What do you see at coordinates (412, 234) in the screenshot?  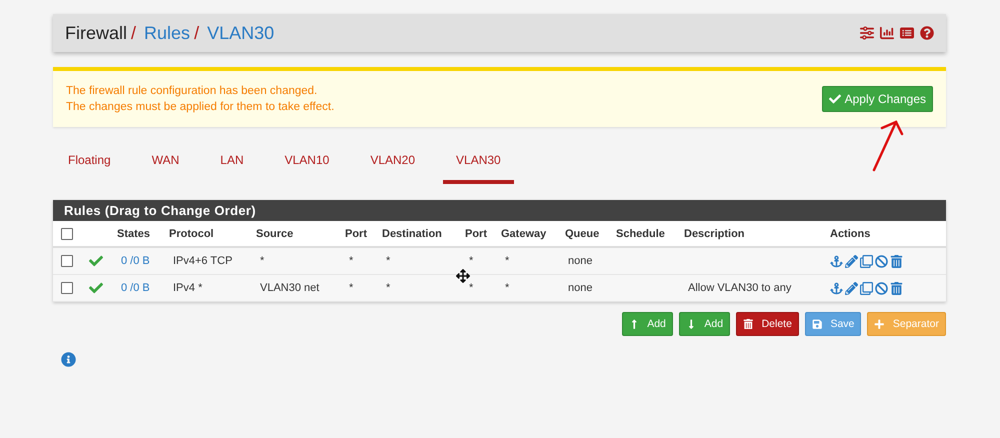 I see `column-header: Destination` at bounding box center [412, 234].